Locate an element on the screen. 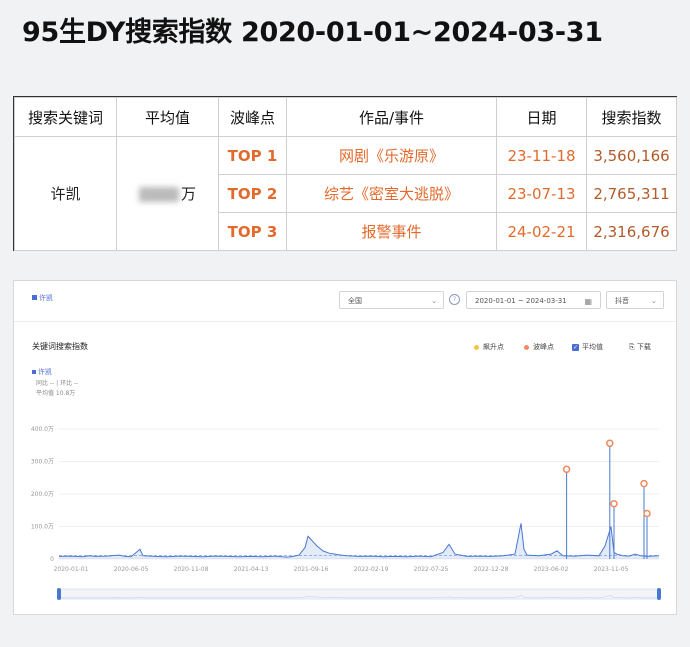 The height and width of the screenshot is (647, 690). keyword-tab: 许凯 is located at coordinates (42, 298).